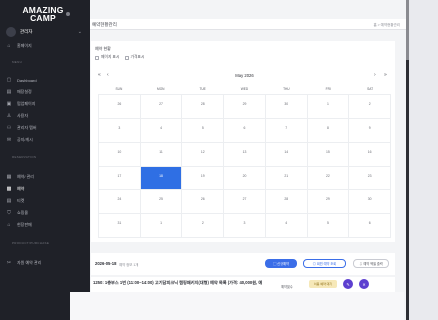 This screenshot has height=320, width=438. What do you see at coordinates (9, 92) in the screenshot?
I see `store-icon: ▤` at bounding box center [9, 92].